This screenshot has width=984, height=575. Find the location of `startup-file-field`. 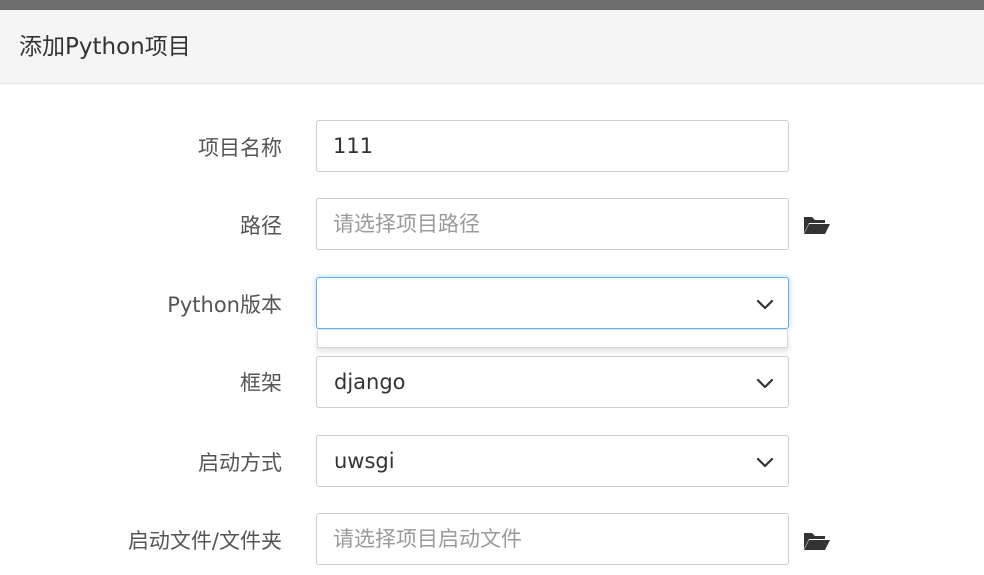

startup-file-field is located at coordinates (552, 539).